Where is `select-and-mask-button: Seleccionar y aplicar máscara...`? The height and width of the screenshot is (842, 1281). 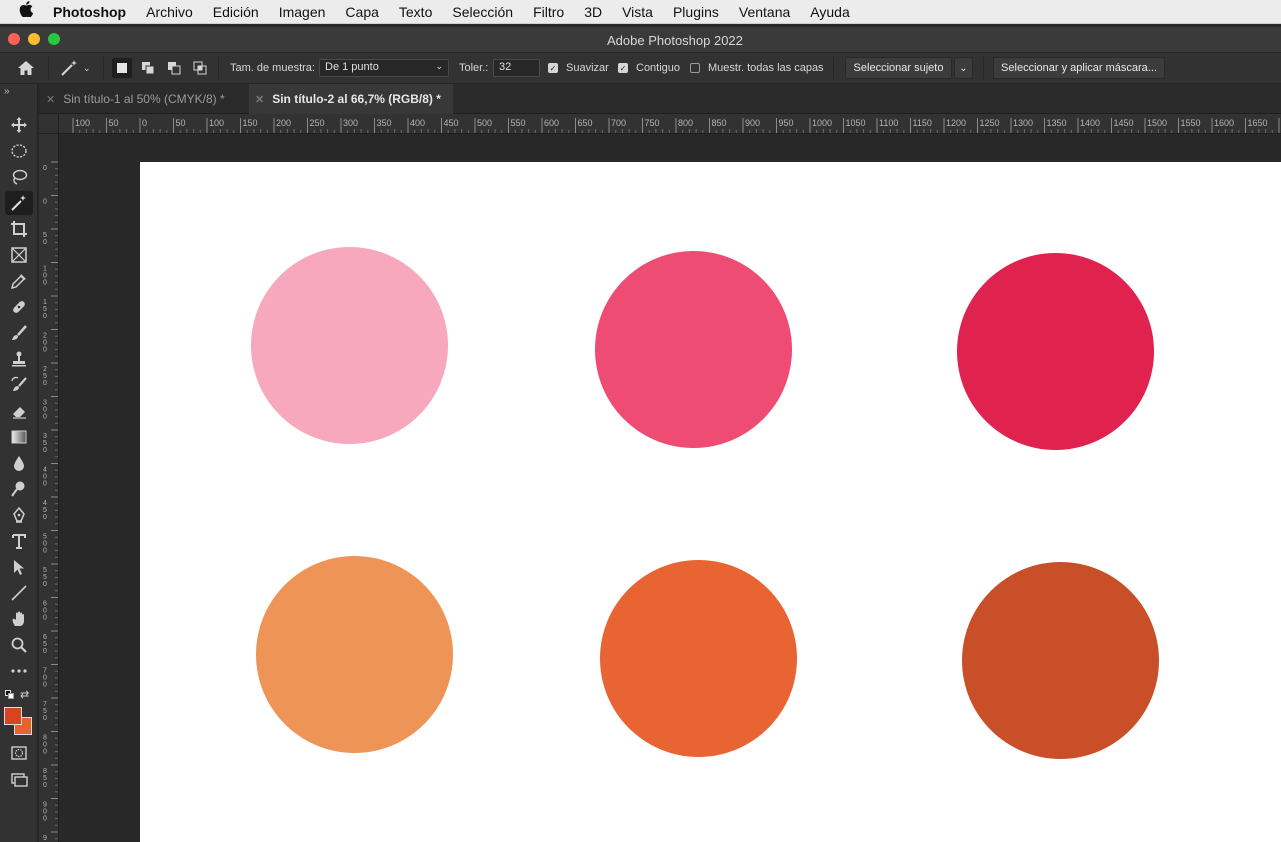
select-and-mask-button: Seleccionar y aplicar máscara... is located at coordinates (1079, 68).